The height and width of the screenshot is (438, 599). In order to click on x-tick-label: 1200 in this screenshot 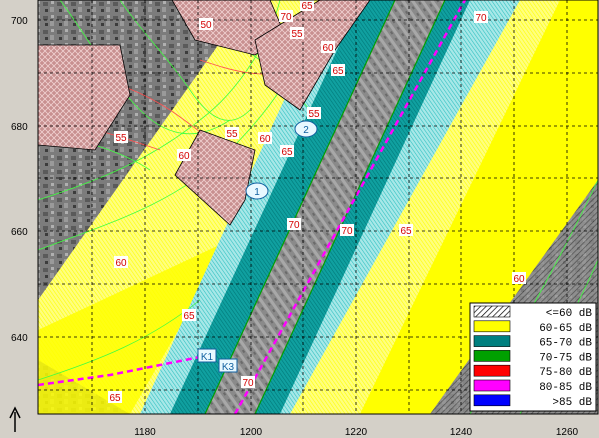, I will do `click(251, 432)`.